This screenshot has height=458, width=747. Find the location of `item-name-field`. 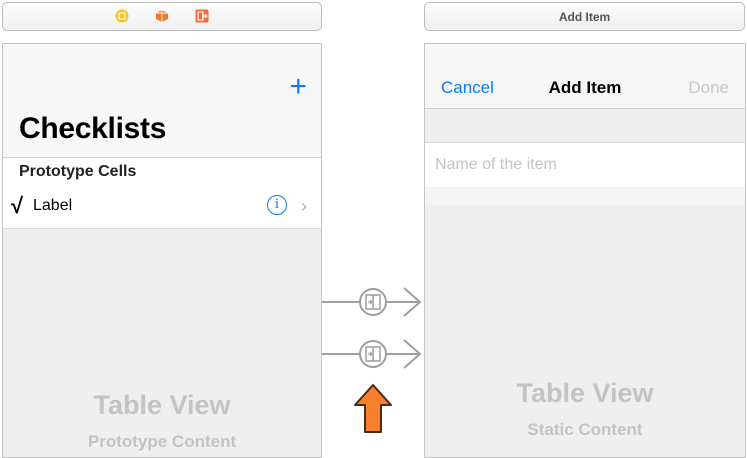

item-name-field is located at coordinates (580, 165).